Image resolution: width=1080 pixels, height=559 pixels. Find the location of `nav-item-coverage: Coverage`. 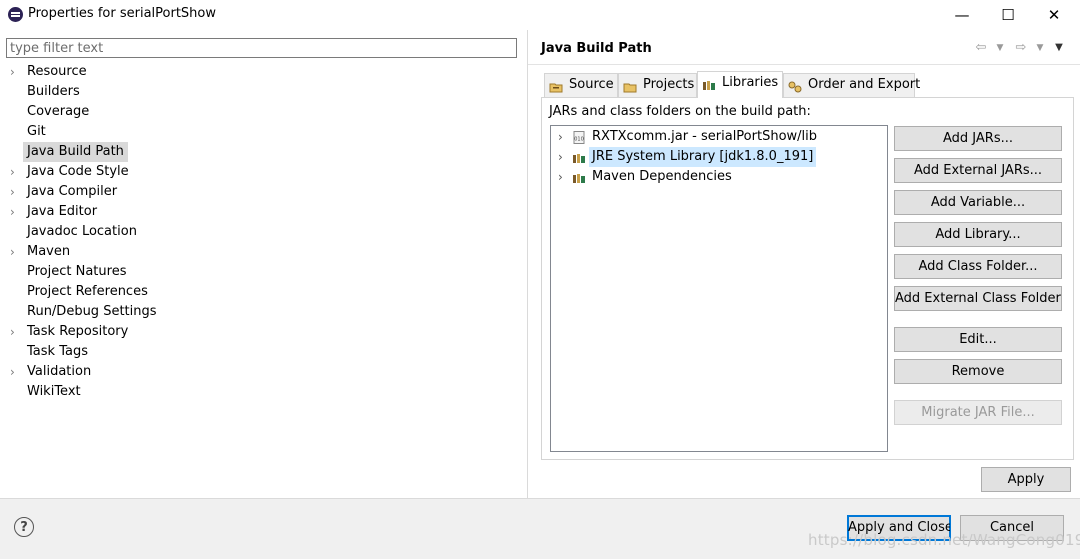

nav-item-coverage: Coverage is located at coordinates (263, 112).